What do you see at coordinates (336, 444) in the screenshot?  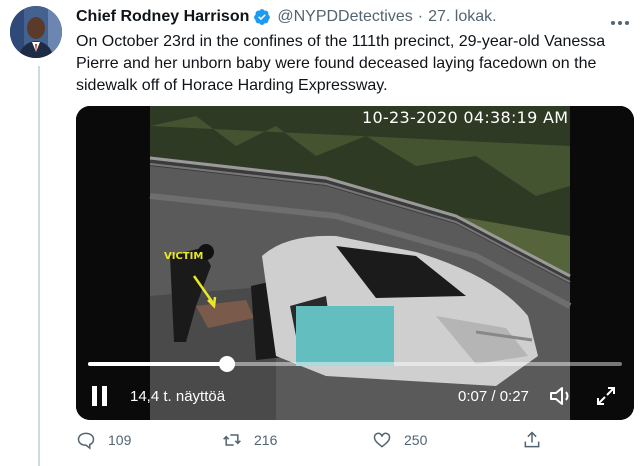 I see `tweet-actions: 109 216 250` at bounding box center [336, 444].